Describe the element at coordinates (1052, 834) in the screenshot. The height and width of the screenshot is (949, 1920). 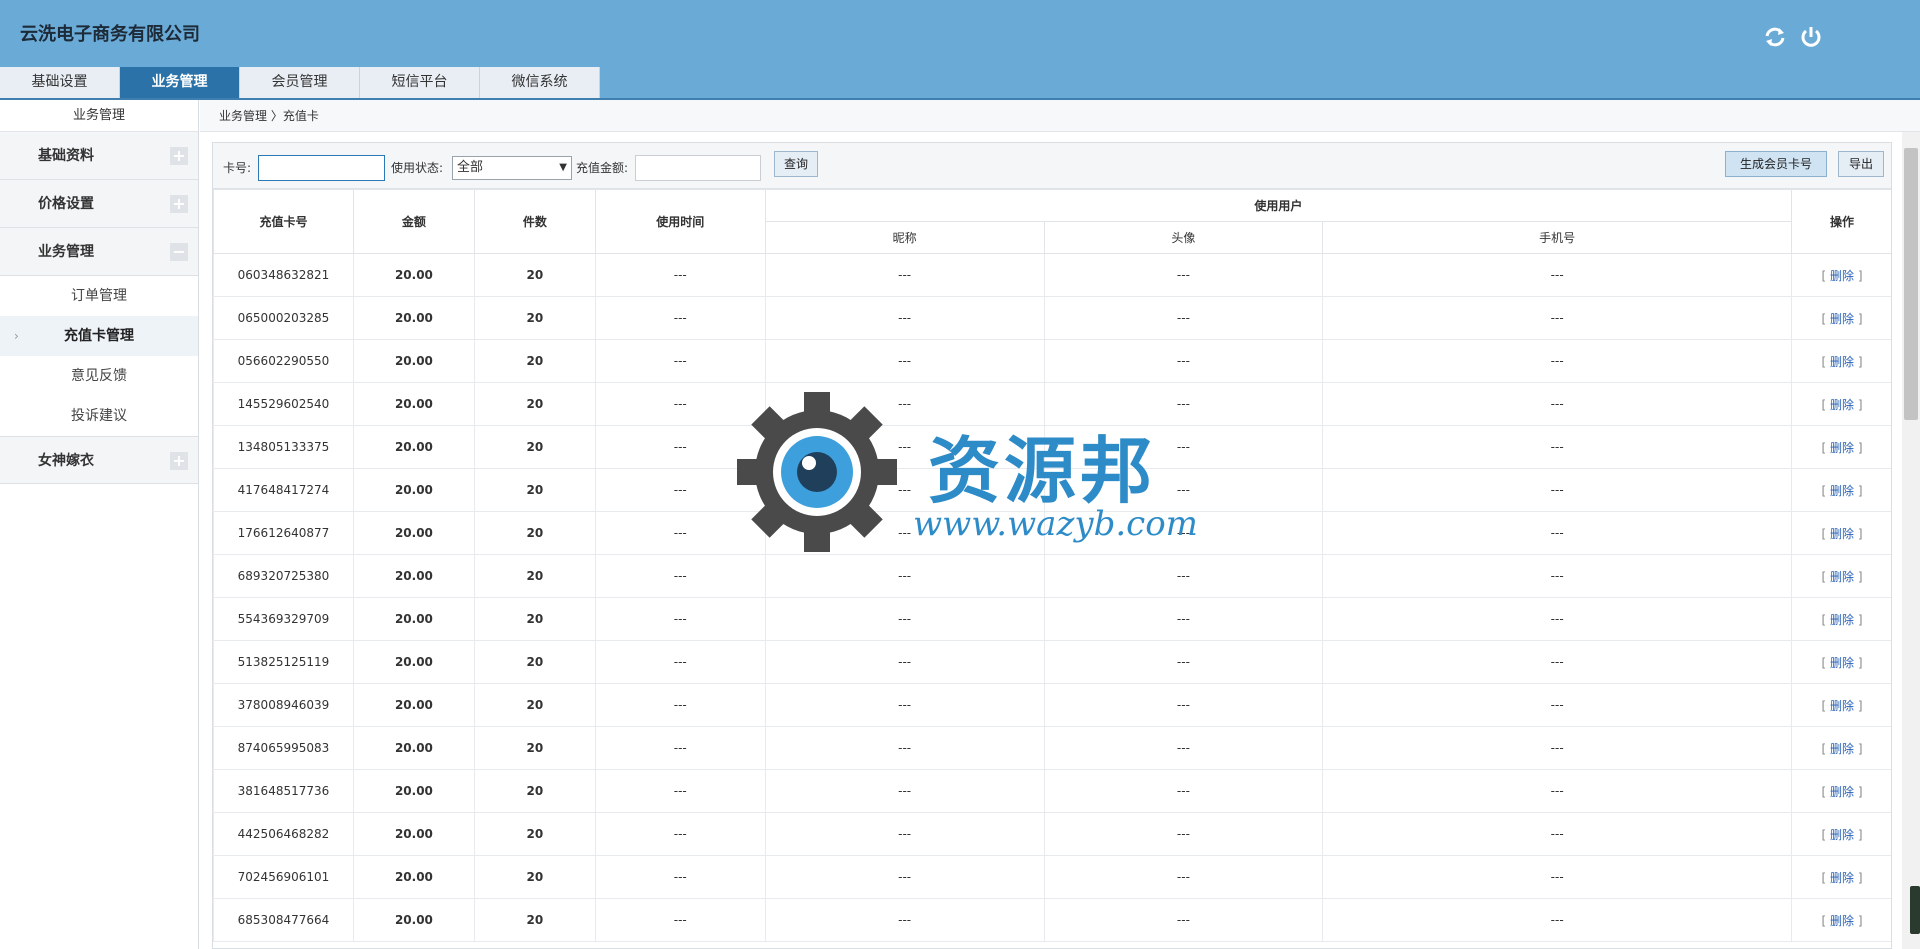
I see `table-row: 442506468282 20.00 20 --- --- --- ---[ 删除 ]` at that location.